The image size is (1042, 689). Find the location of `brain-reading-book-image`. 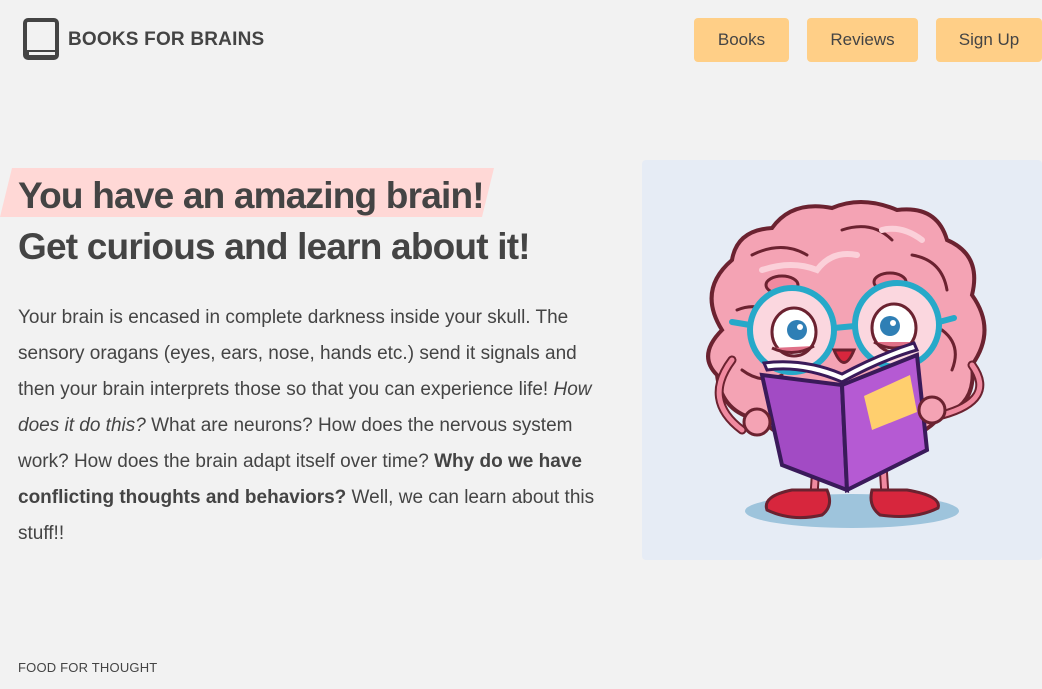

brain-reading-book-image is located at coordinates (846, 363).